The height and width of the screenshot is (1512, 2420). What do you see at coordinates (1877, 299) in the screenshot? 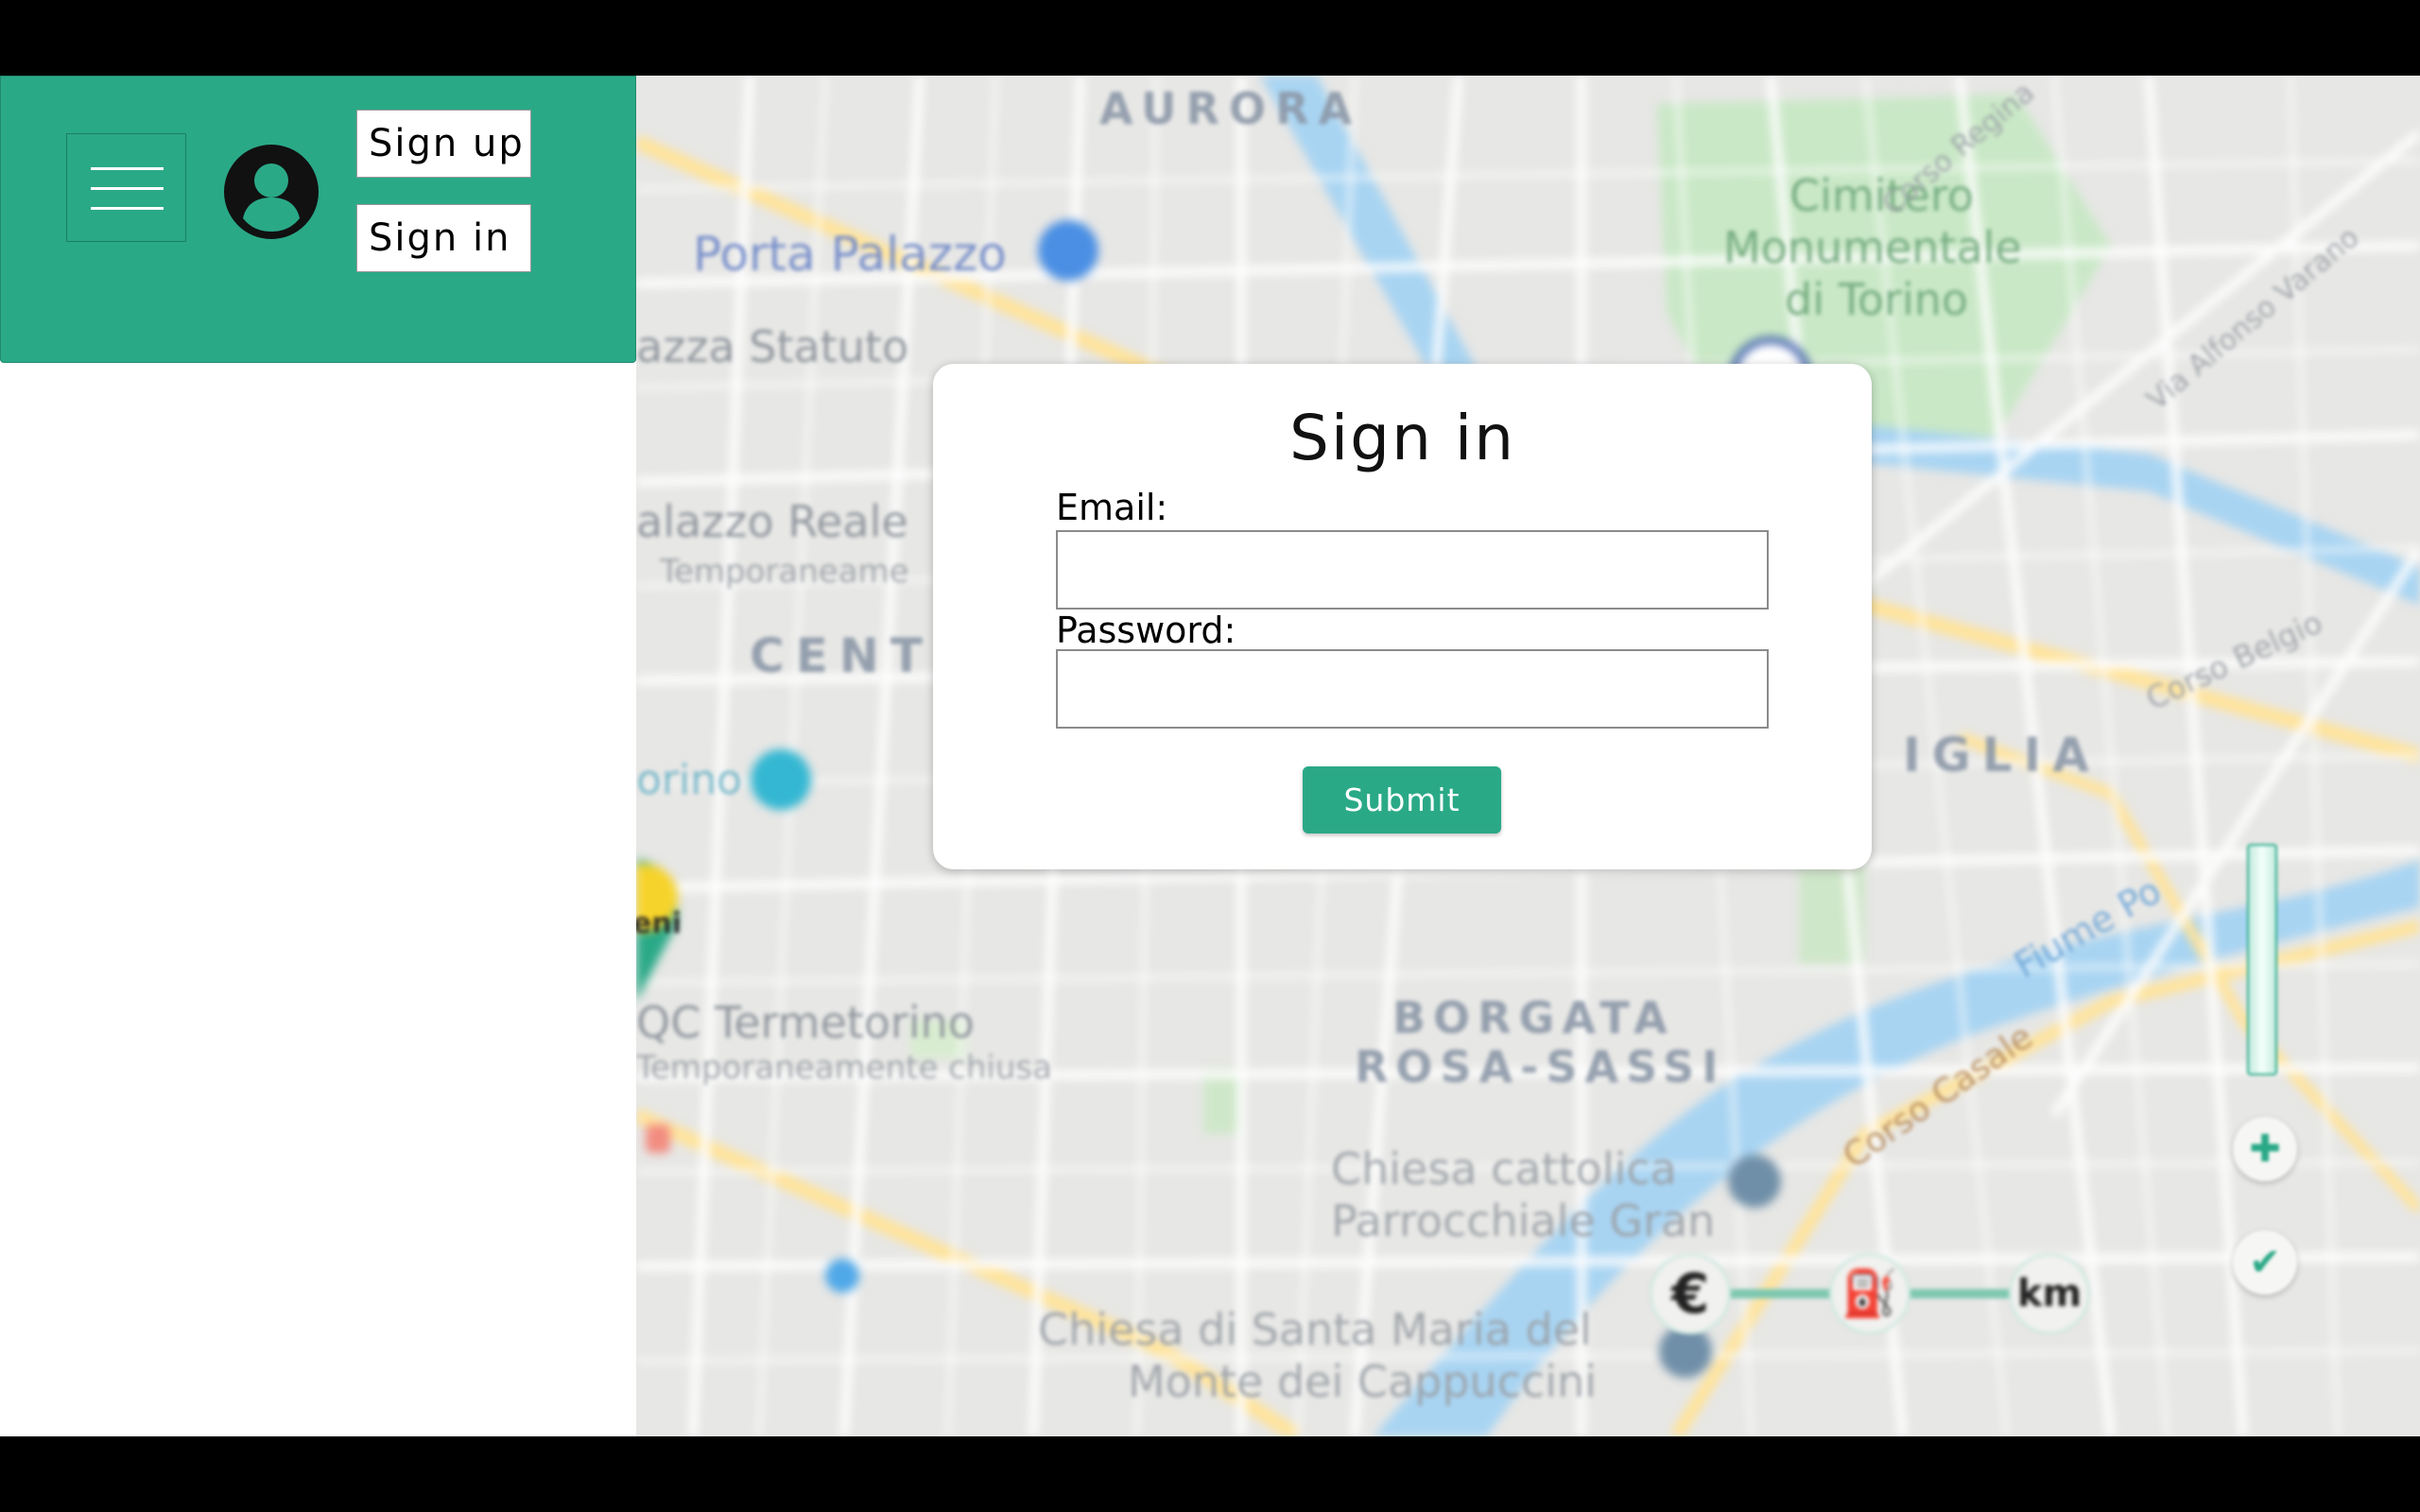
I see `map-label-di-torino: di Torino` at bounding box center [1877, 299].